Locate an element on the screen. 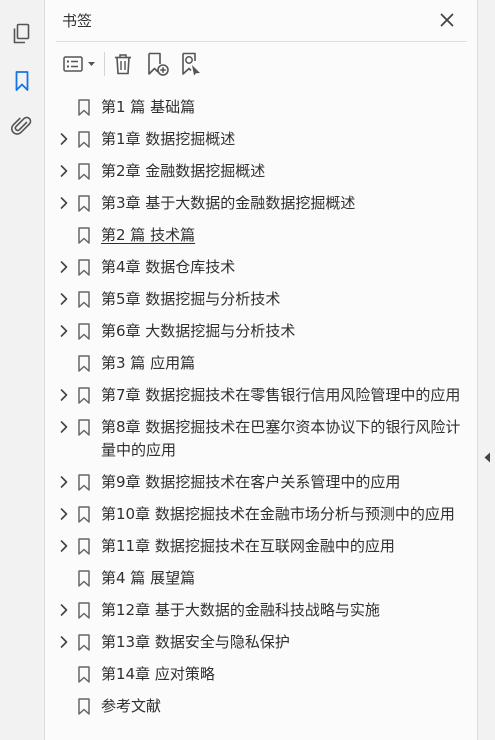 This screenshot has height=740, width=495. attachments-button is located at coordinates (22, 127).